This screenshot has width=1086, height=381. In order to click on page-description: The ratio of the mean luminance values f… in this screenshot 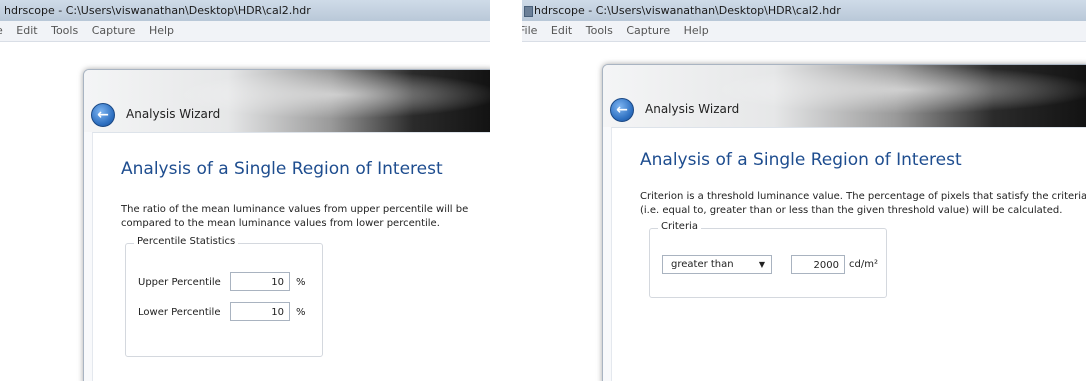, I will do `click(295, 216)`.